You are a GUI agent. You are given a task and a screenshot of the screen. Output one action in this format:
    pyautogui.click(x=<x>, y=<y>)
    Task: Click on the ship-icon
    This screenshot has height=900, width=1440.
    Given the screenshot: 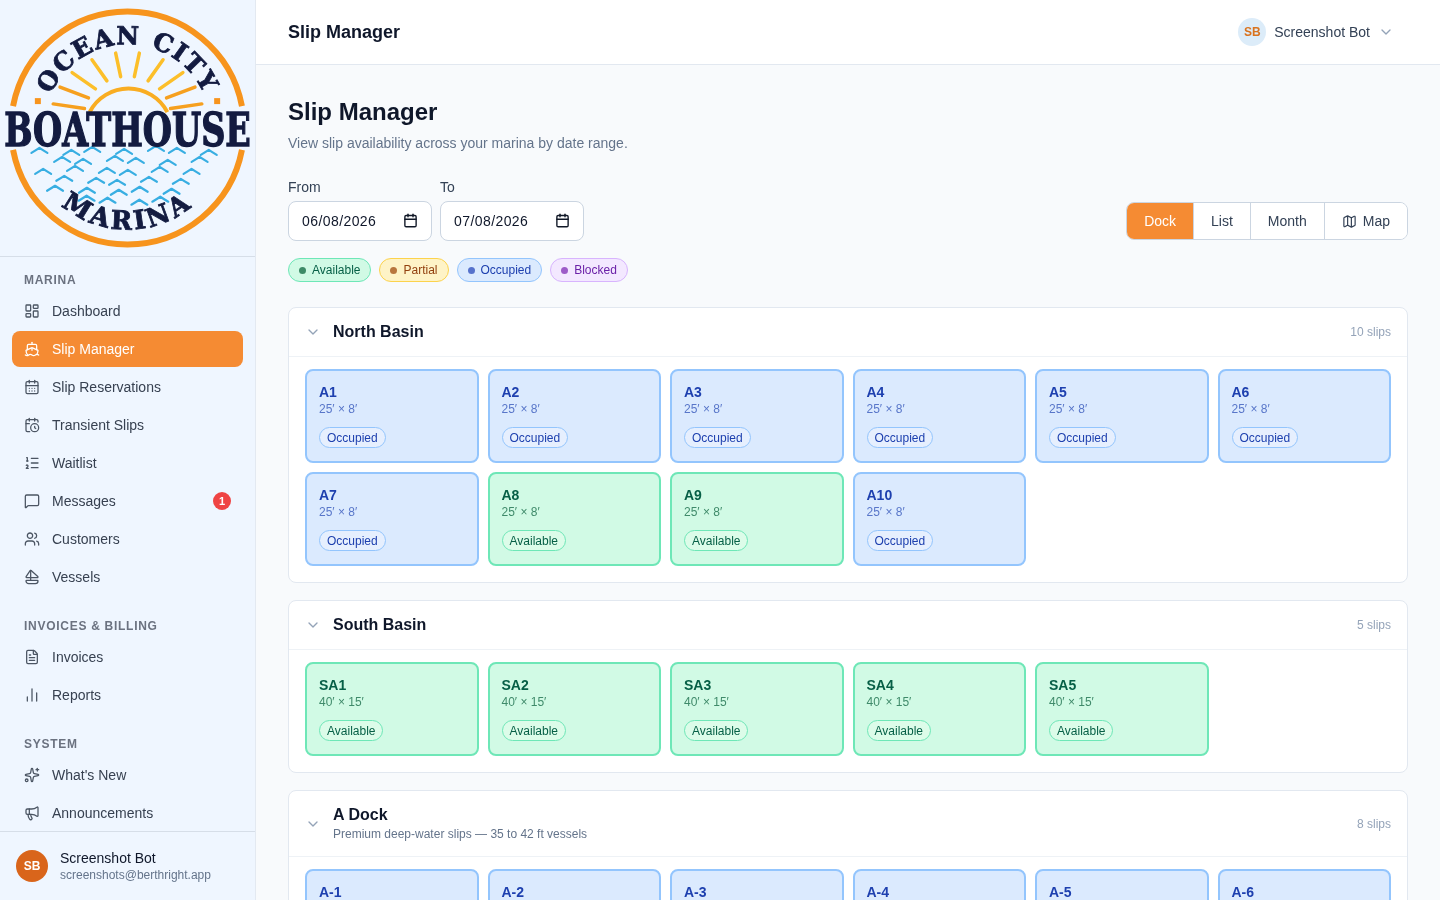 What is the action you would take?
    pyautogui.click(x=32, y=349)
    